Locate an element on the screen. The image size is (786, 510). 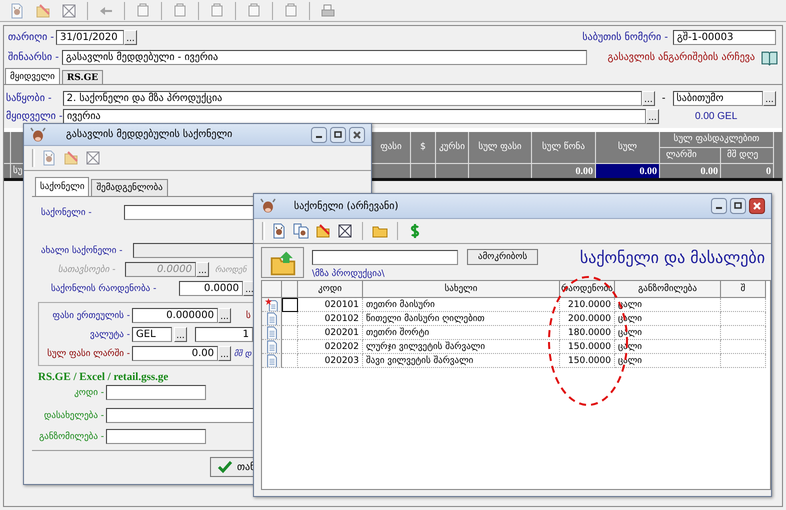
heading: საქონელი და მასალები is located at coordinates (672, 258).